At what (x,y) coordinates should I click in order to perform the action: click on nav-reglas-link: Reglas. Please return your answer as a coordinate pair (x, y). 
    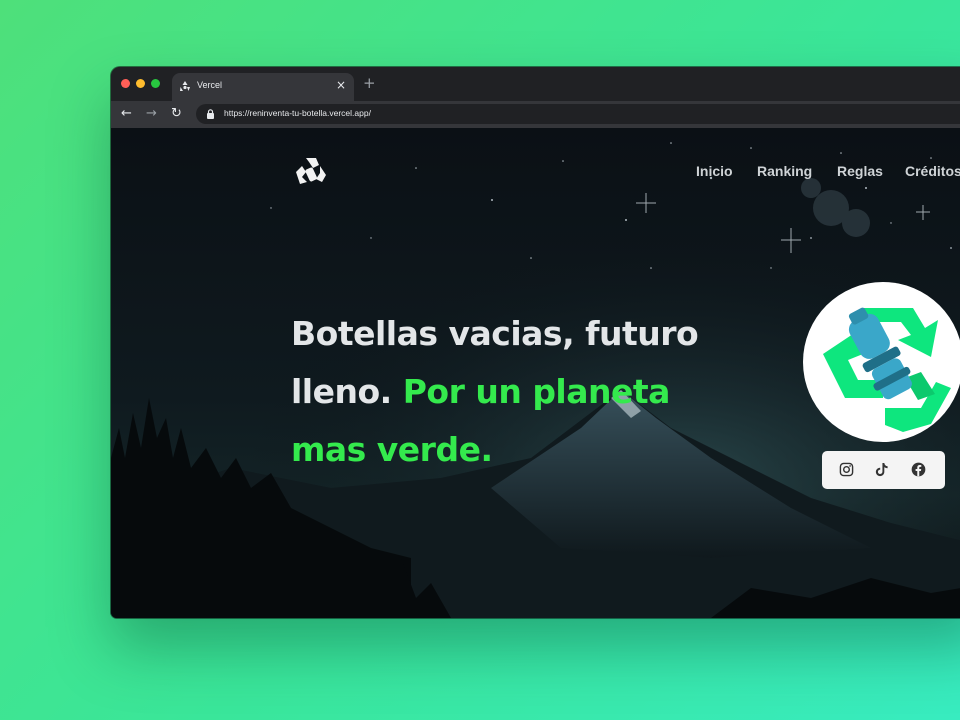
    Looking at the image, I should click on (860, 171).